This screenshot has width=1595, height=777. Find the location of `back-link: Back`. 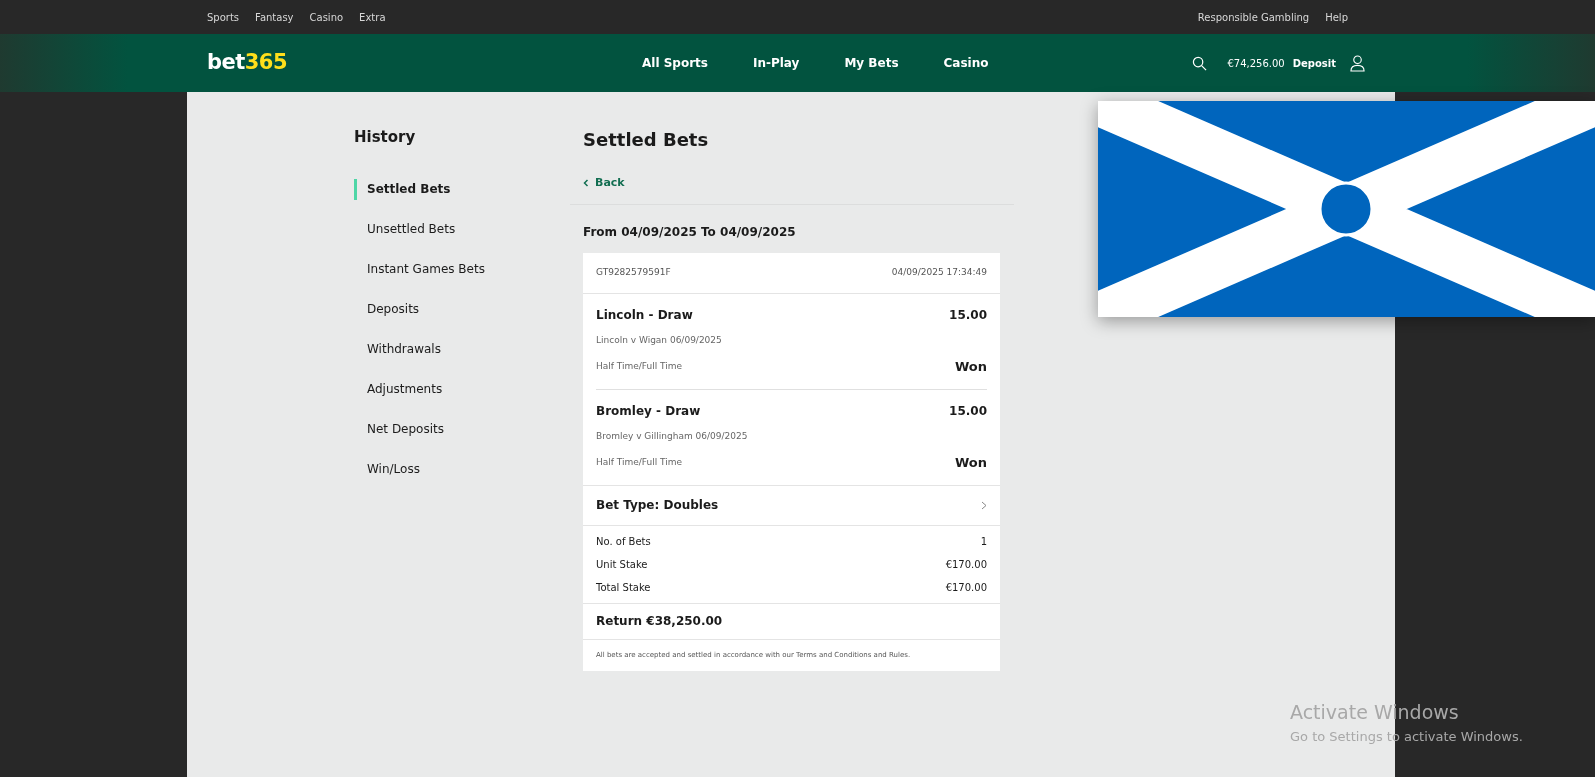

back-link: Back is located at coordinates (604, 183).